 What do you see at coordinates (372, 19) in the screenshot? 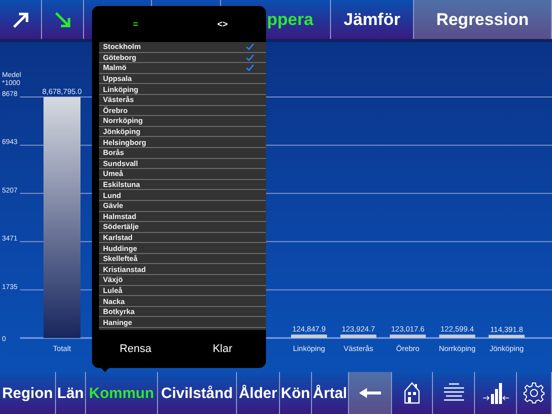
I see `tab-button: Jämför` at bounding box center [372, 19].